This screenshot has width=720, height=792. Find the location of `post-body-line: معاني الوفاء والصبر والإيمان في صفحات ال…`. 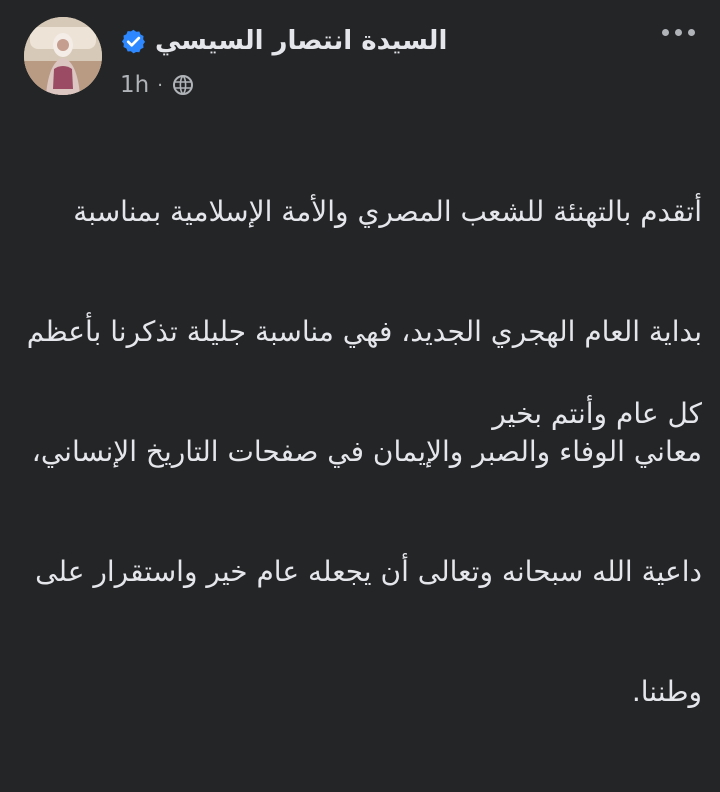

post-body-line: معاني الوفاء والصبر والإيمان في صفحات ال… is located at coordinates (366, 451).